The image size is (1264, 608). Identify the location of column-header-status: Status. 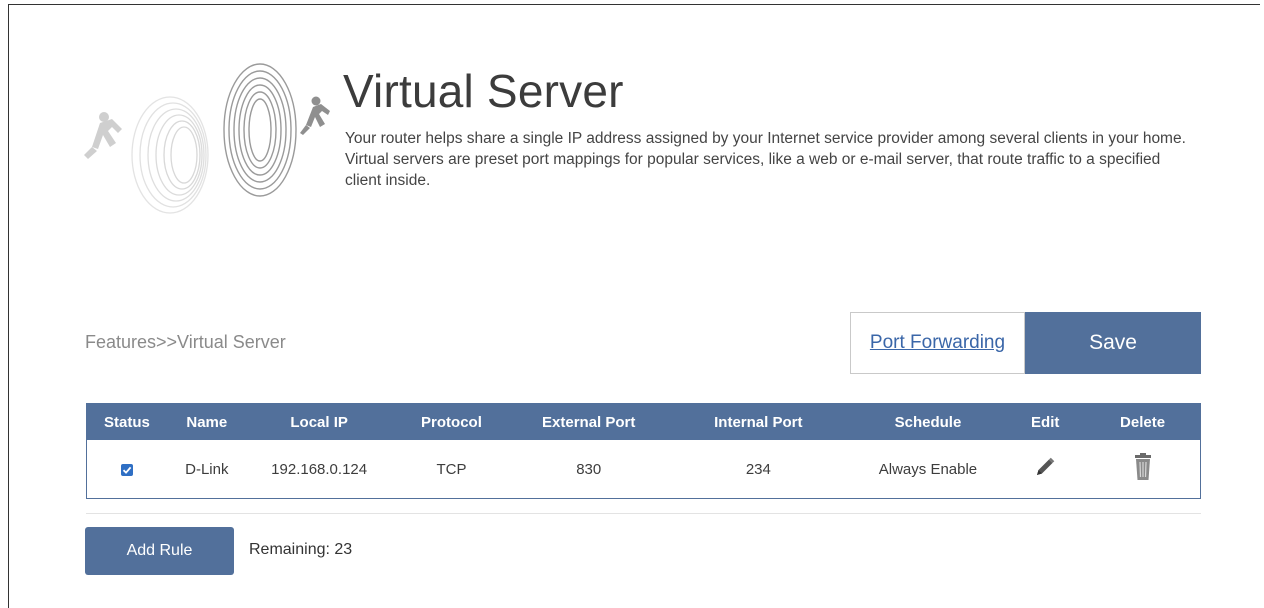
(126, 421).